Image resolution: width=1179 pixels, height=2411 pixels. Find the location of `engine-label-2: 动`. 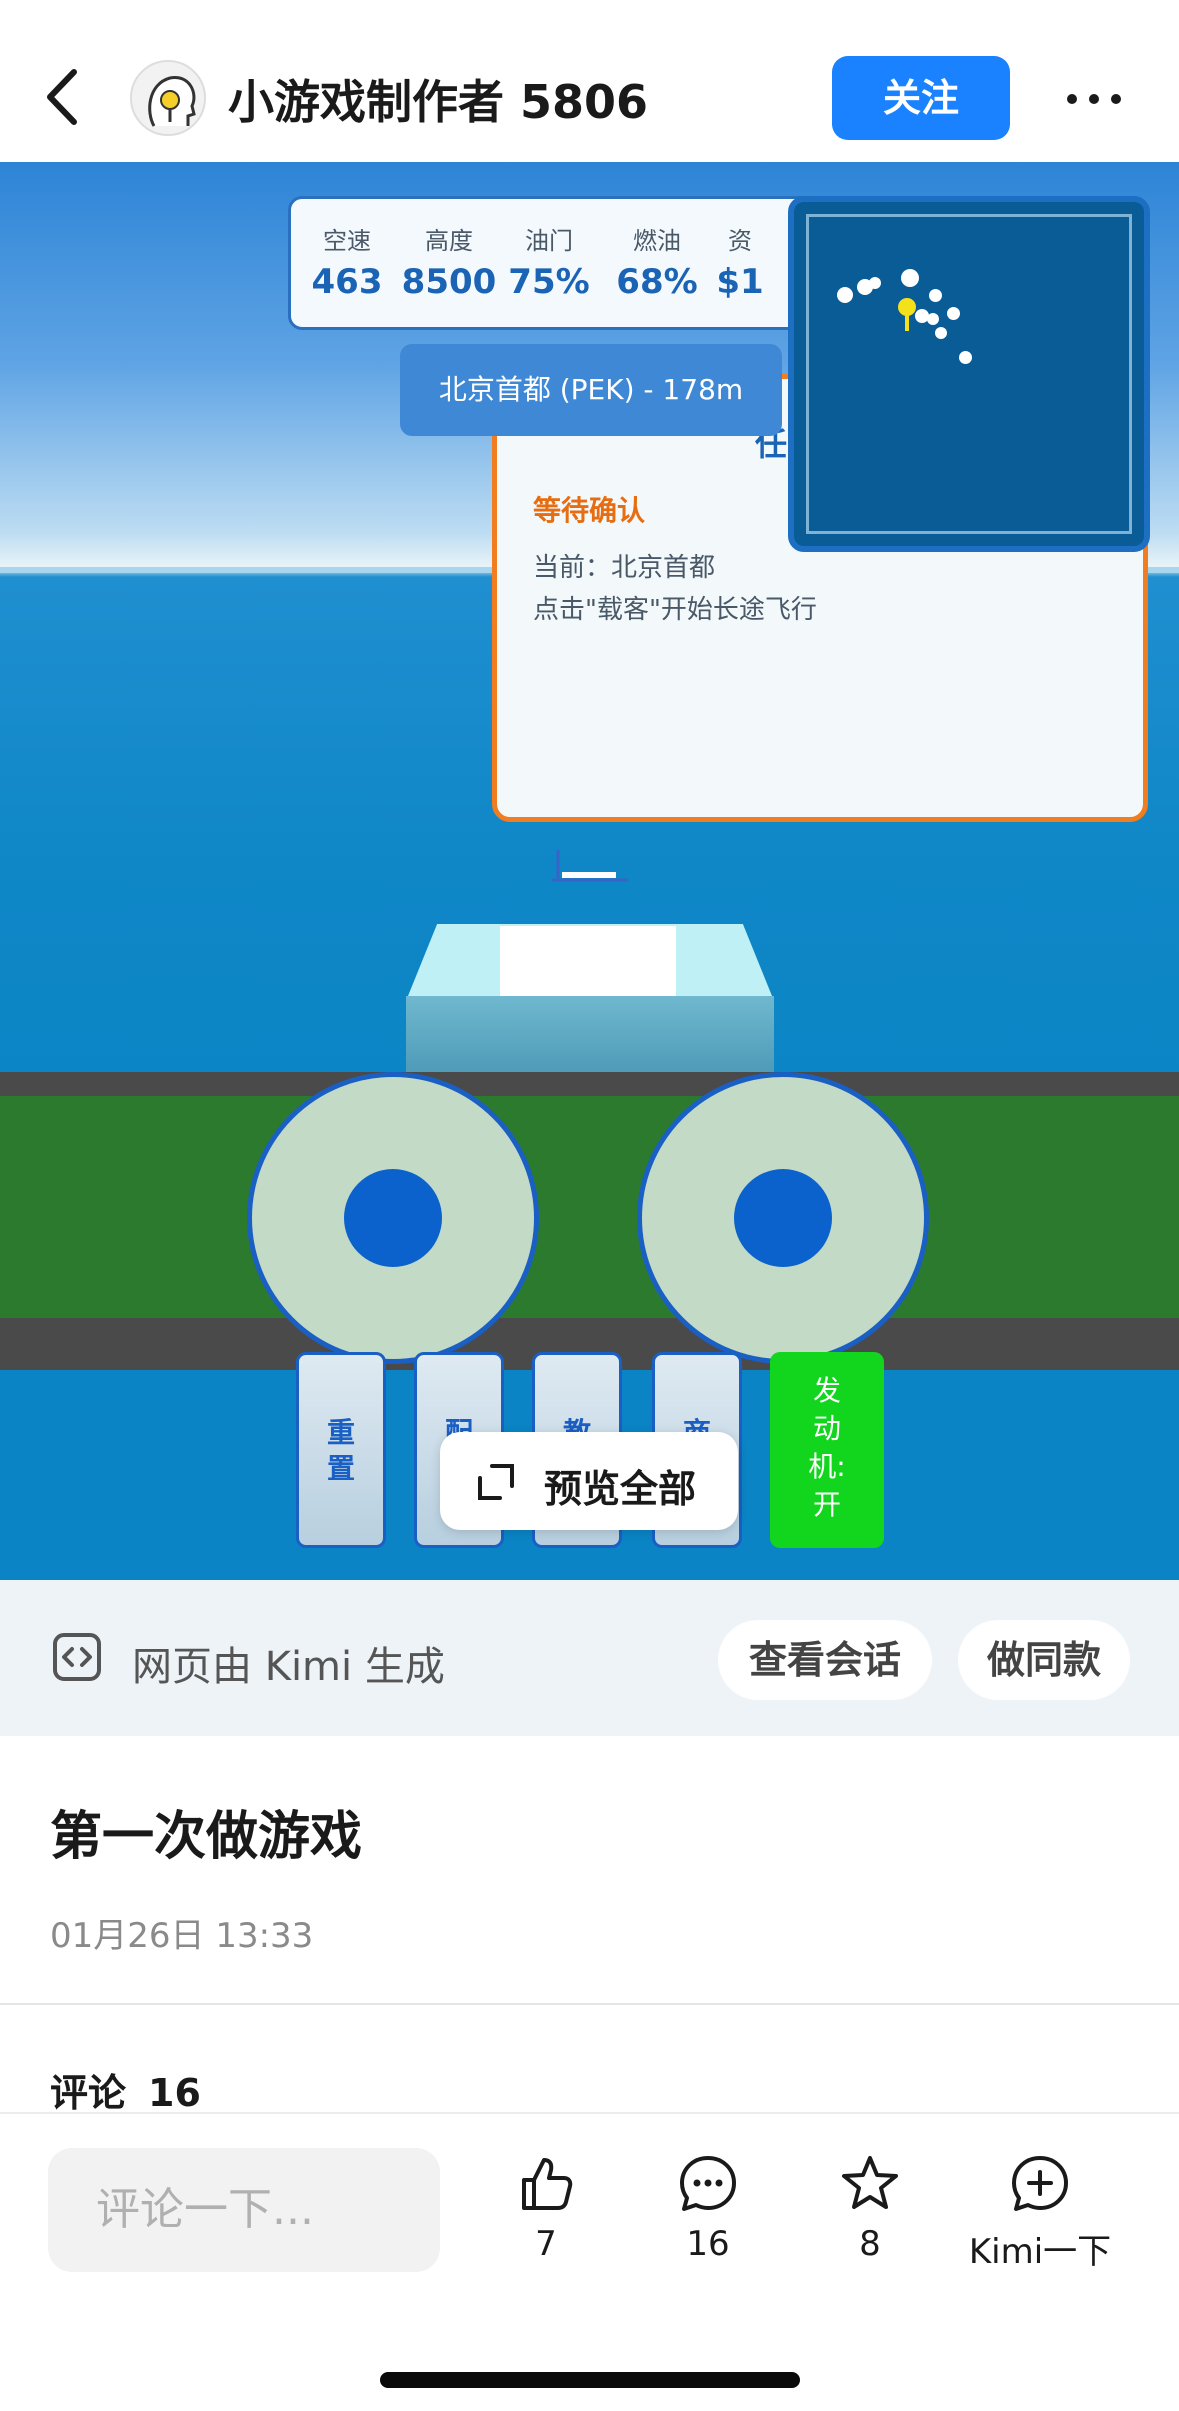

engine-label-2: 动 is located at coordinates (826, 1428).